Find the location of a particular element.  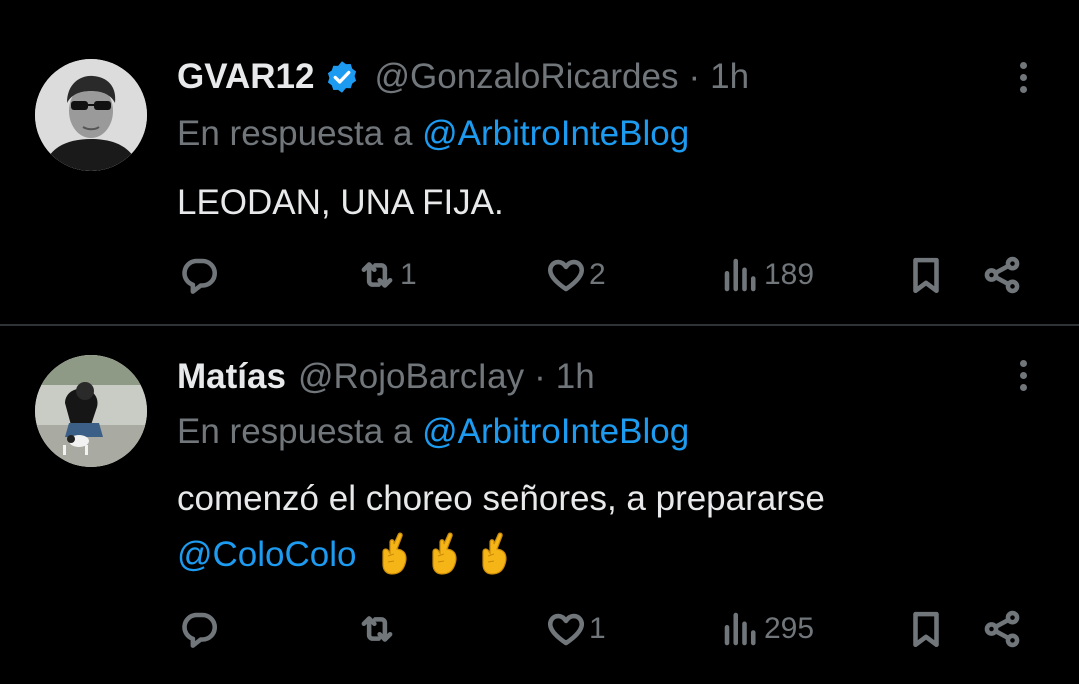

views-count: 189 is located at coordinates (789, 274).